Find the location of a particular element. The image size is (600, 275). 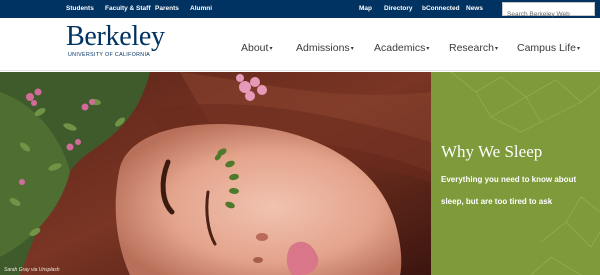

berkeley-logo: Berkeley UNIVERSITY OF CALIFORNIA is located at coordinates (115, 40).